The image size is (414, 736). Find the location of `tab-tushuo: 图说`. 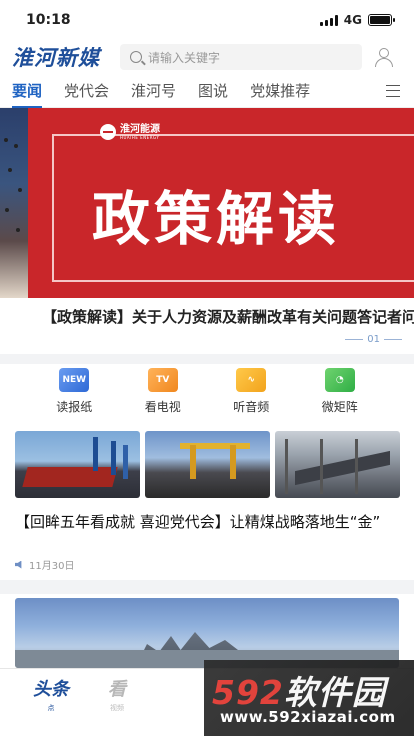

tab-tushuo: 图说 is located at coordinates (213, 92).